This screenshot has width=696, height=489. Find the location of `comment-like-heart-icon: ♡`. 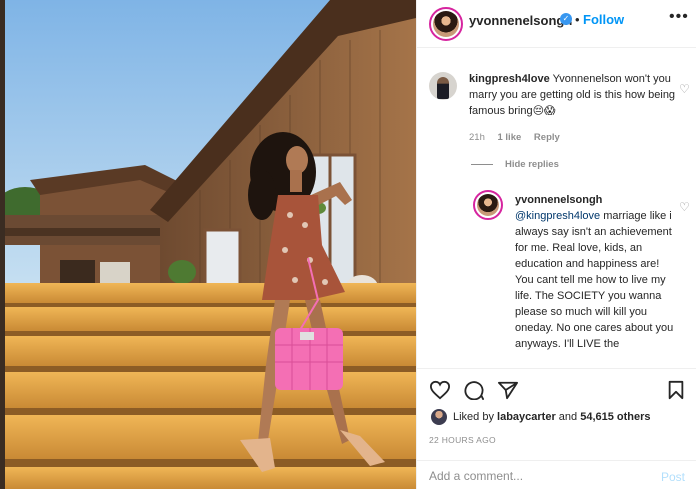

comment-like-heart-icon: ♡ is located at coordinates (684, 89).